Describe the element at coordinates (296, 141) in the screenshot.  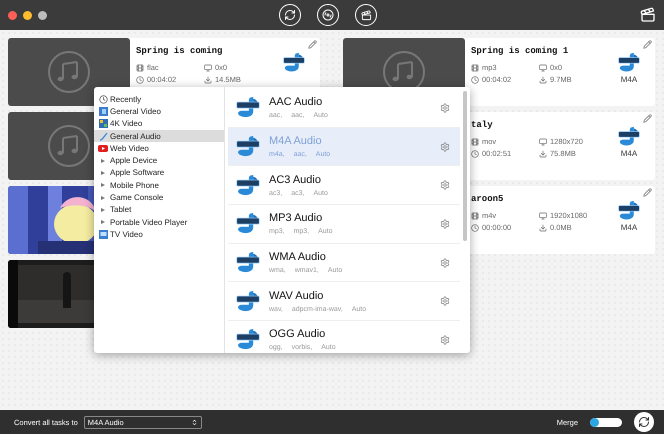
I see `format-name: M4A Audio` at that location.